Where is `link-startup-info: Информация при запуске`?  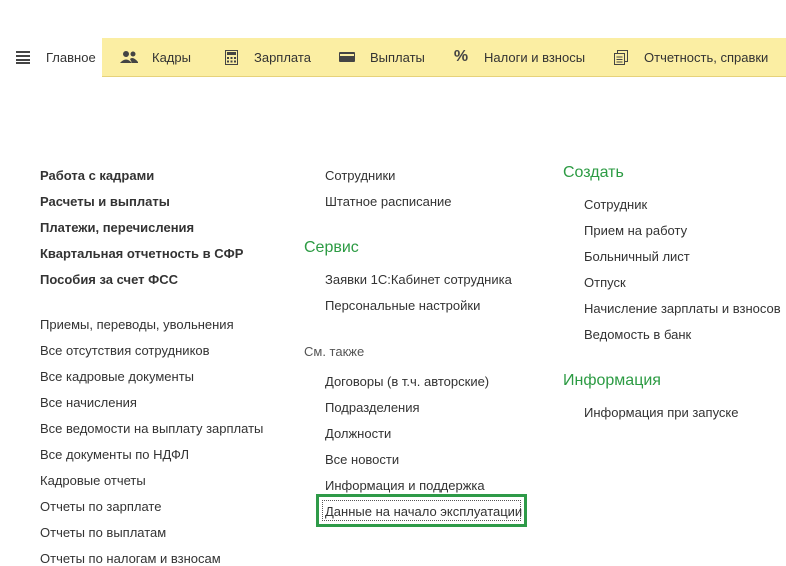
link-startup-info: Информация при запуске is located at coordinates (661, 412).